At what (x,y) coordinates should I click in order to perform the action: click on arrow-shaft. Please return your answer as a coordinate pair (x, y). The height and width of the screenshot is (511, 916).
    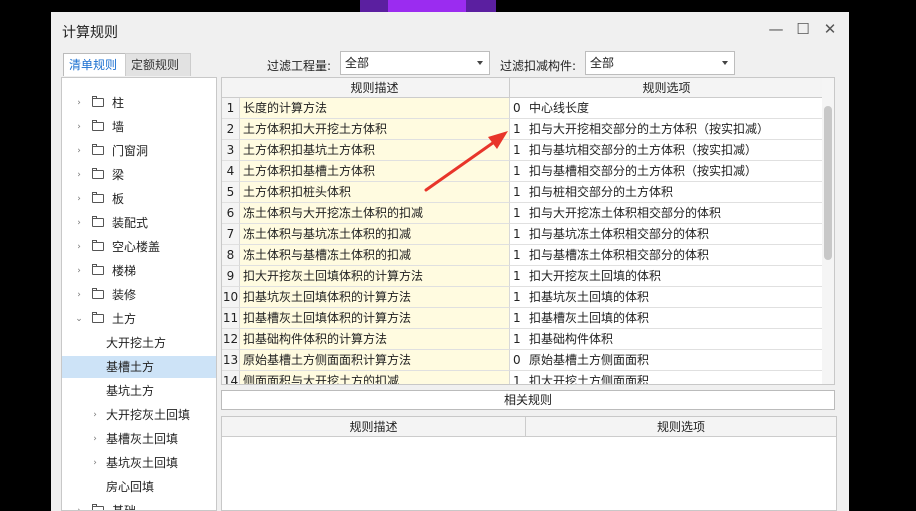
    Looking at the image, I should click on (461, 165).